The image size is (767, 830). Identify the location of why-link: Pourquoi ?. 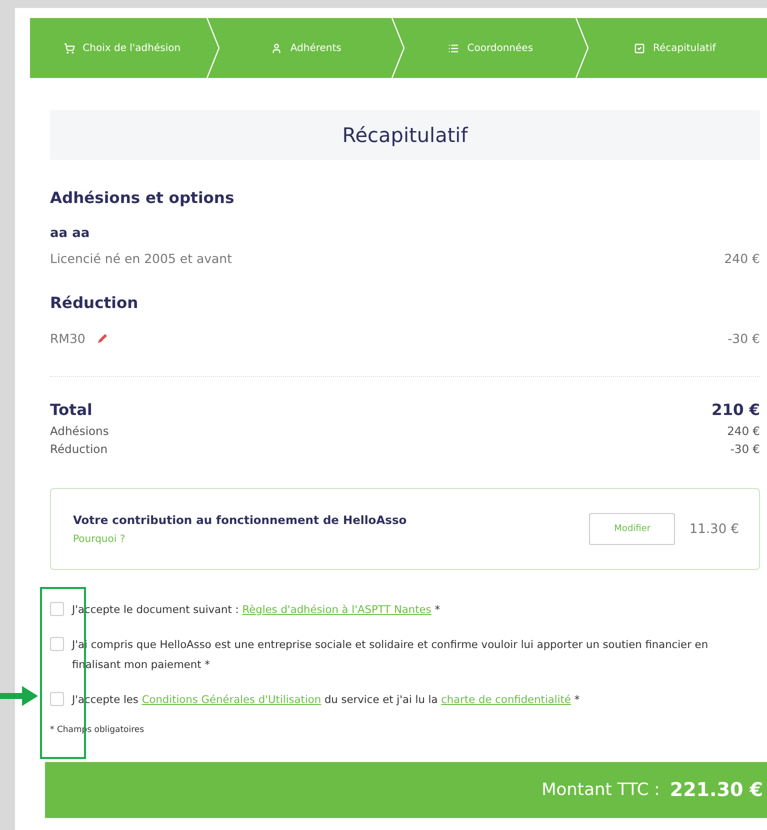
(99, 539).